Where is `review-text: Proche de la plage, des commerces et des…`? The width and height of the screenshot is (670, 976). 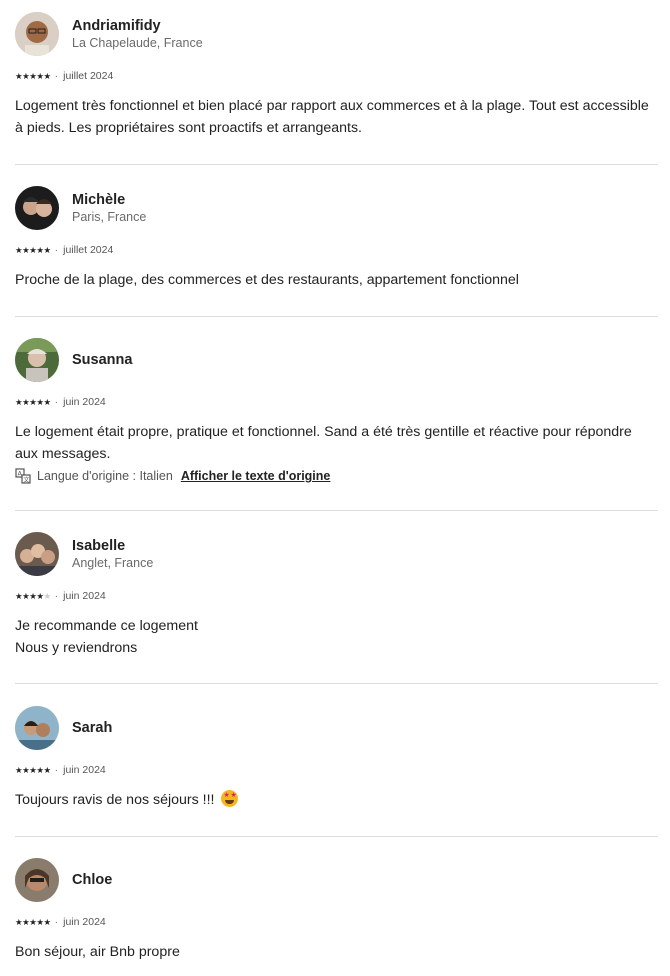
review-text: Proche de la plage, des commerces et des… is located at coordinates (336, 280).